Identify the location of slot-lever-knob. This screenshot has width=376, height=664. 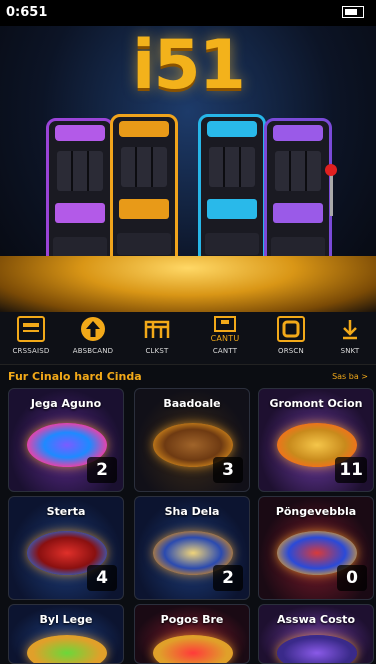
(331, 170).